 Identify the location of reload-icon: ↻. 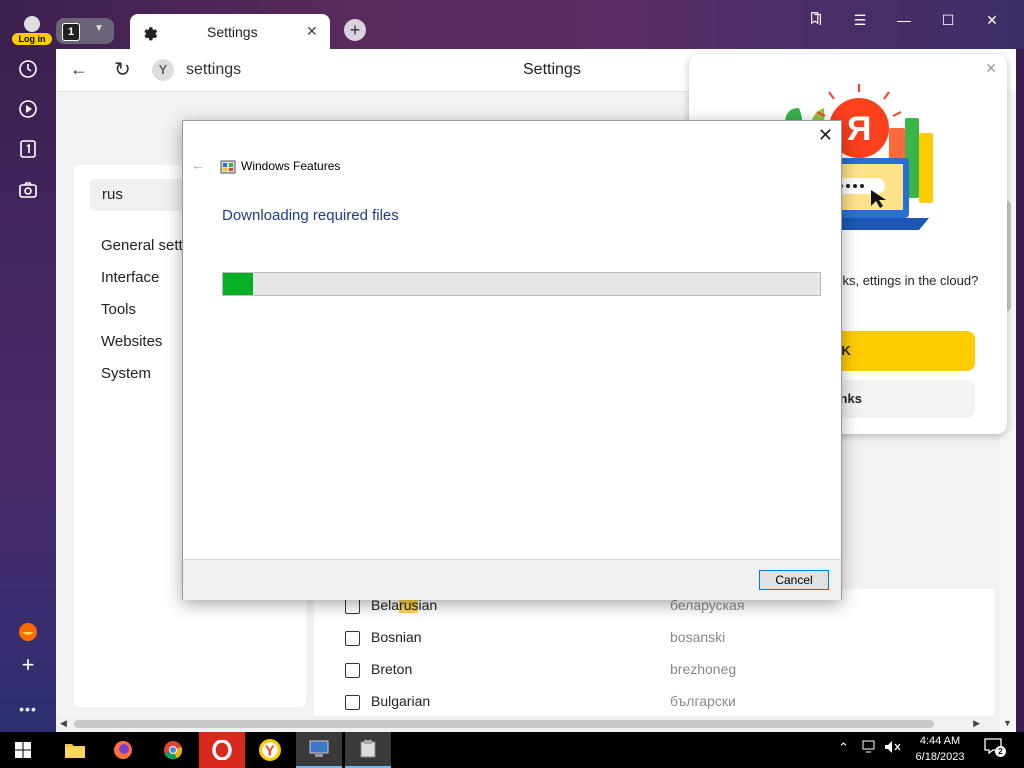
(122, 69).